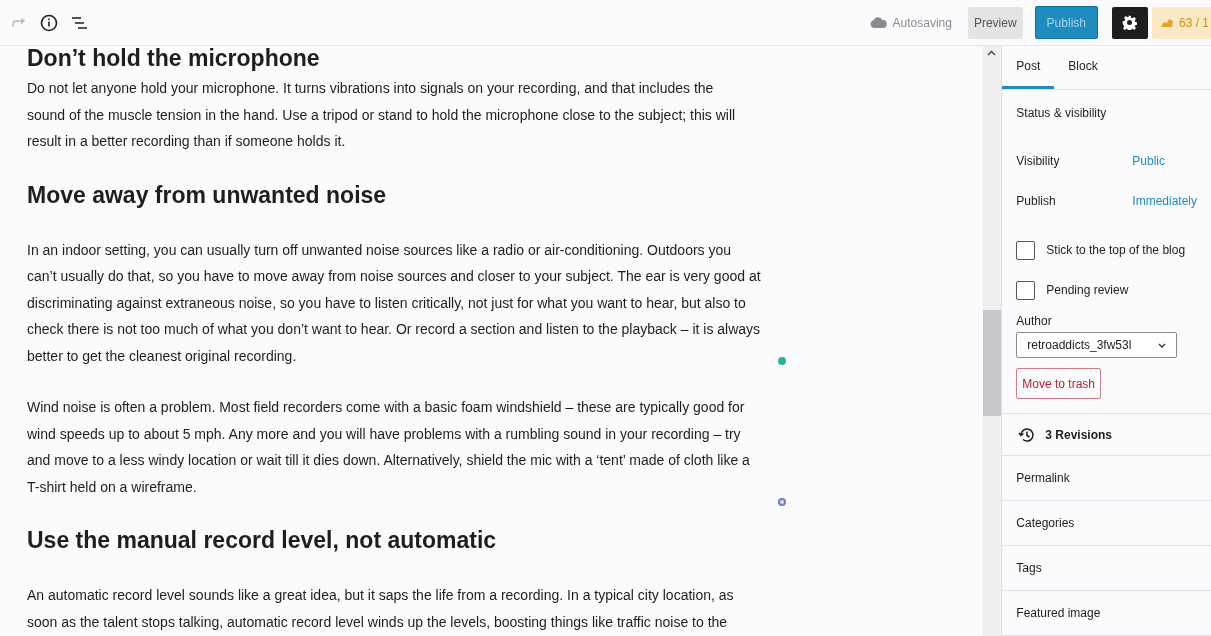  Describe the element at coordinates (1036, 201) in the screenshot. I see `field-label: Publish` at that location.